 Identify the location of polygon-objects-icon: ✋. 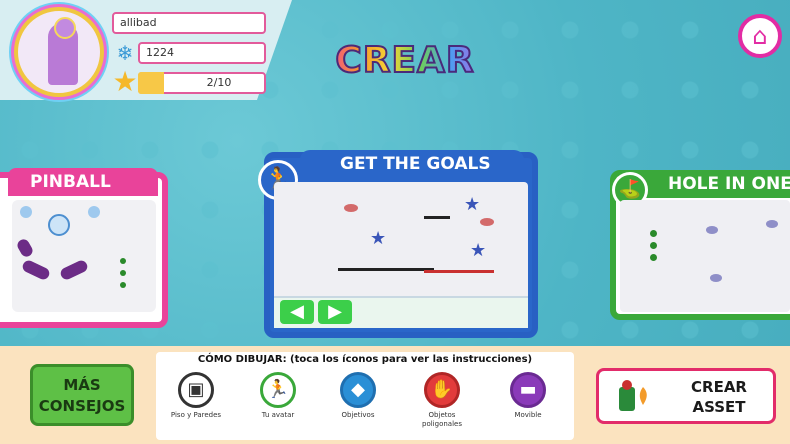
(442, 390).